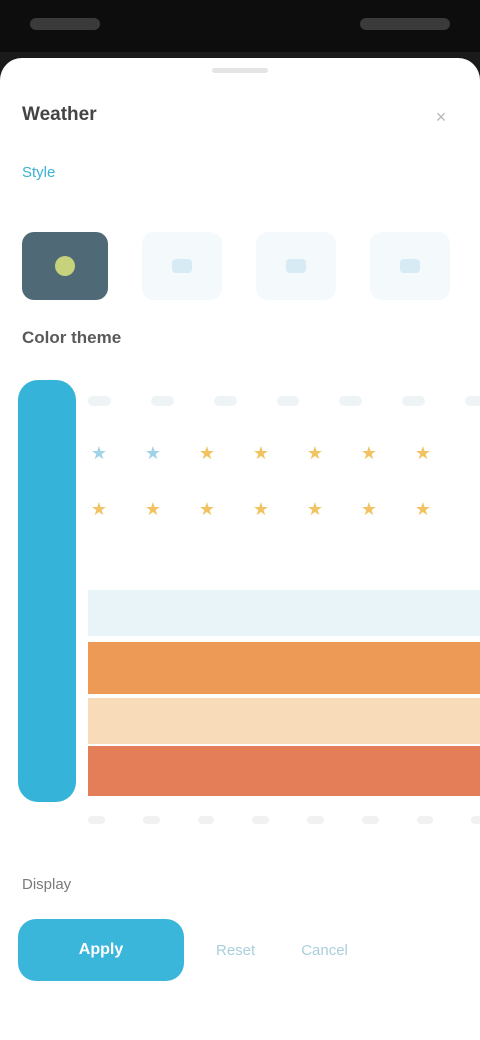 This screenshot has width=480, height=1040. Describe the element at coordinates (38, 172) in the screenshot. I see `style-link: Style` at that location.